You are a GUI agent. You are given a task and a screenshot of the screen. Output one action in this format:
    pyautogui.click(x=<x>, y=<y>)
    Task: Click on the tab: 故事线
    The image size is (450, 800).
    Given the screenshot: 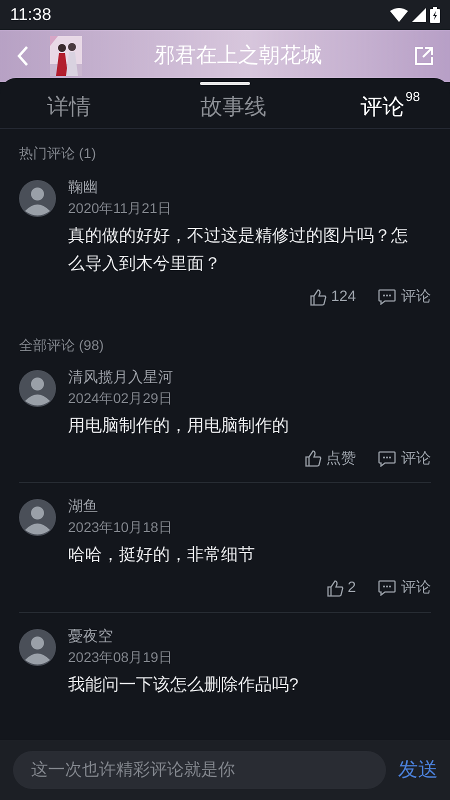 What is the action you would take?
    pyautogui.click(x=233, y=106)
    